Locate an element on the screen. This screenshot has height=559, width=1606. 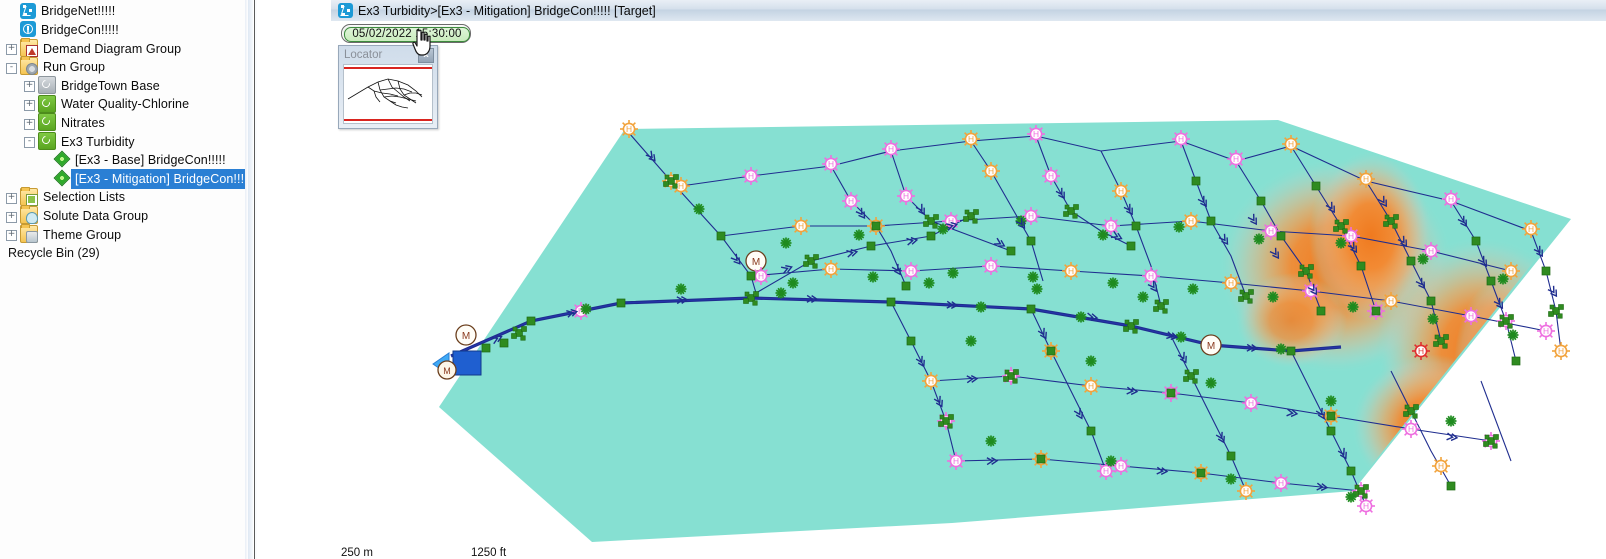
tree-item-bridgenet: BridgeNet!!!!! is located at coordinates (122, 11).